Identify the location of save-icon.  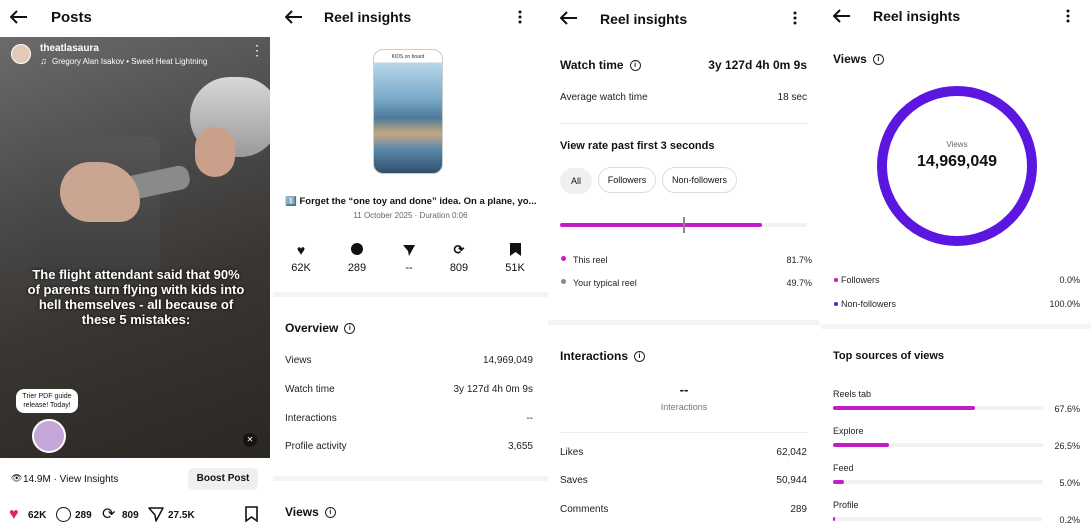
(515, 250).